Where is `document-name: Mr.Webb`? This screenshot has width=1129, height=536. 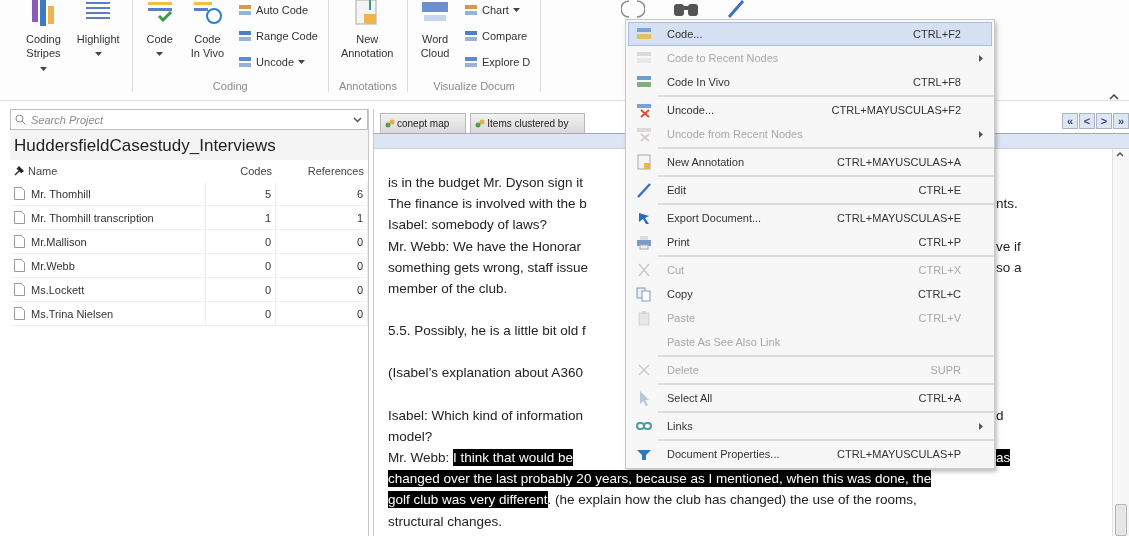 document-name: Mr.Webb is located at coordinates (53, 265).